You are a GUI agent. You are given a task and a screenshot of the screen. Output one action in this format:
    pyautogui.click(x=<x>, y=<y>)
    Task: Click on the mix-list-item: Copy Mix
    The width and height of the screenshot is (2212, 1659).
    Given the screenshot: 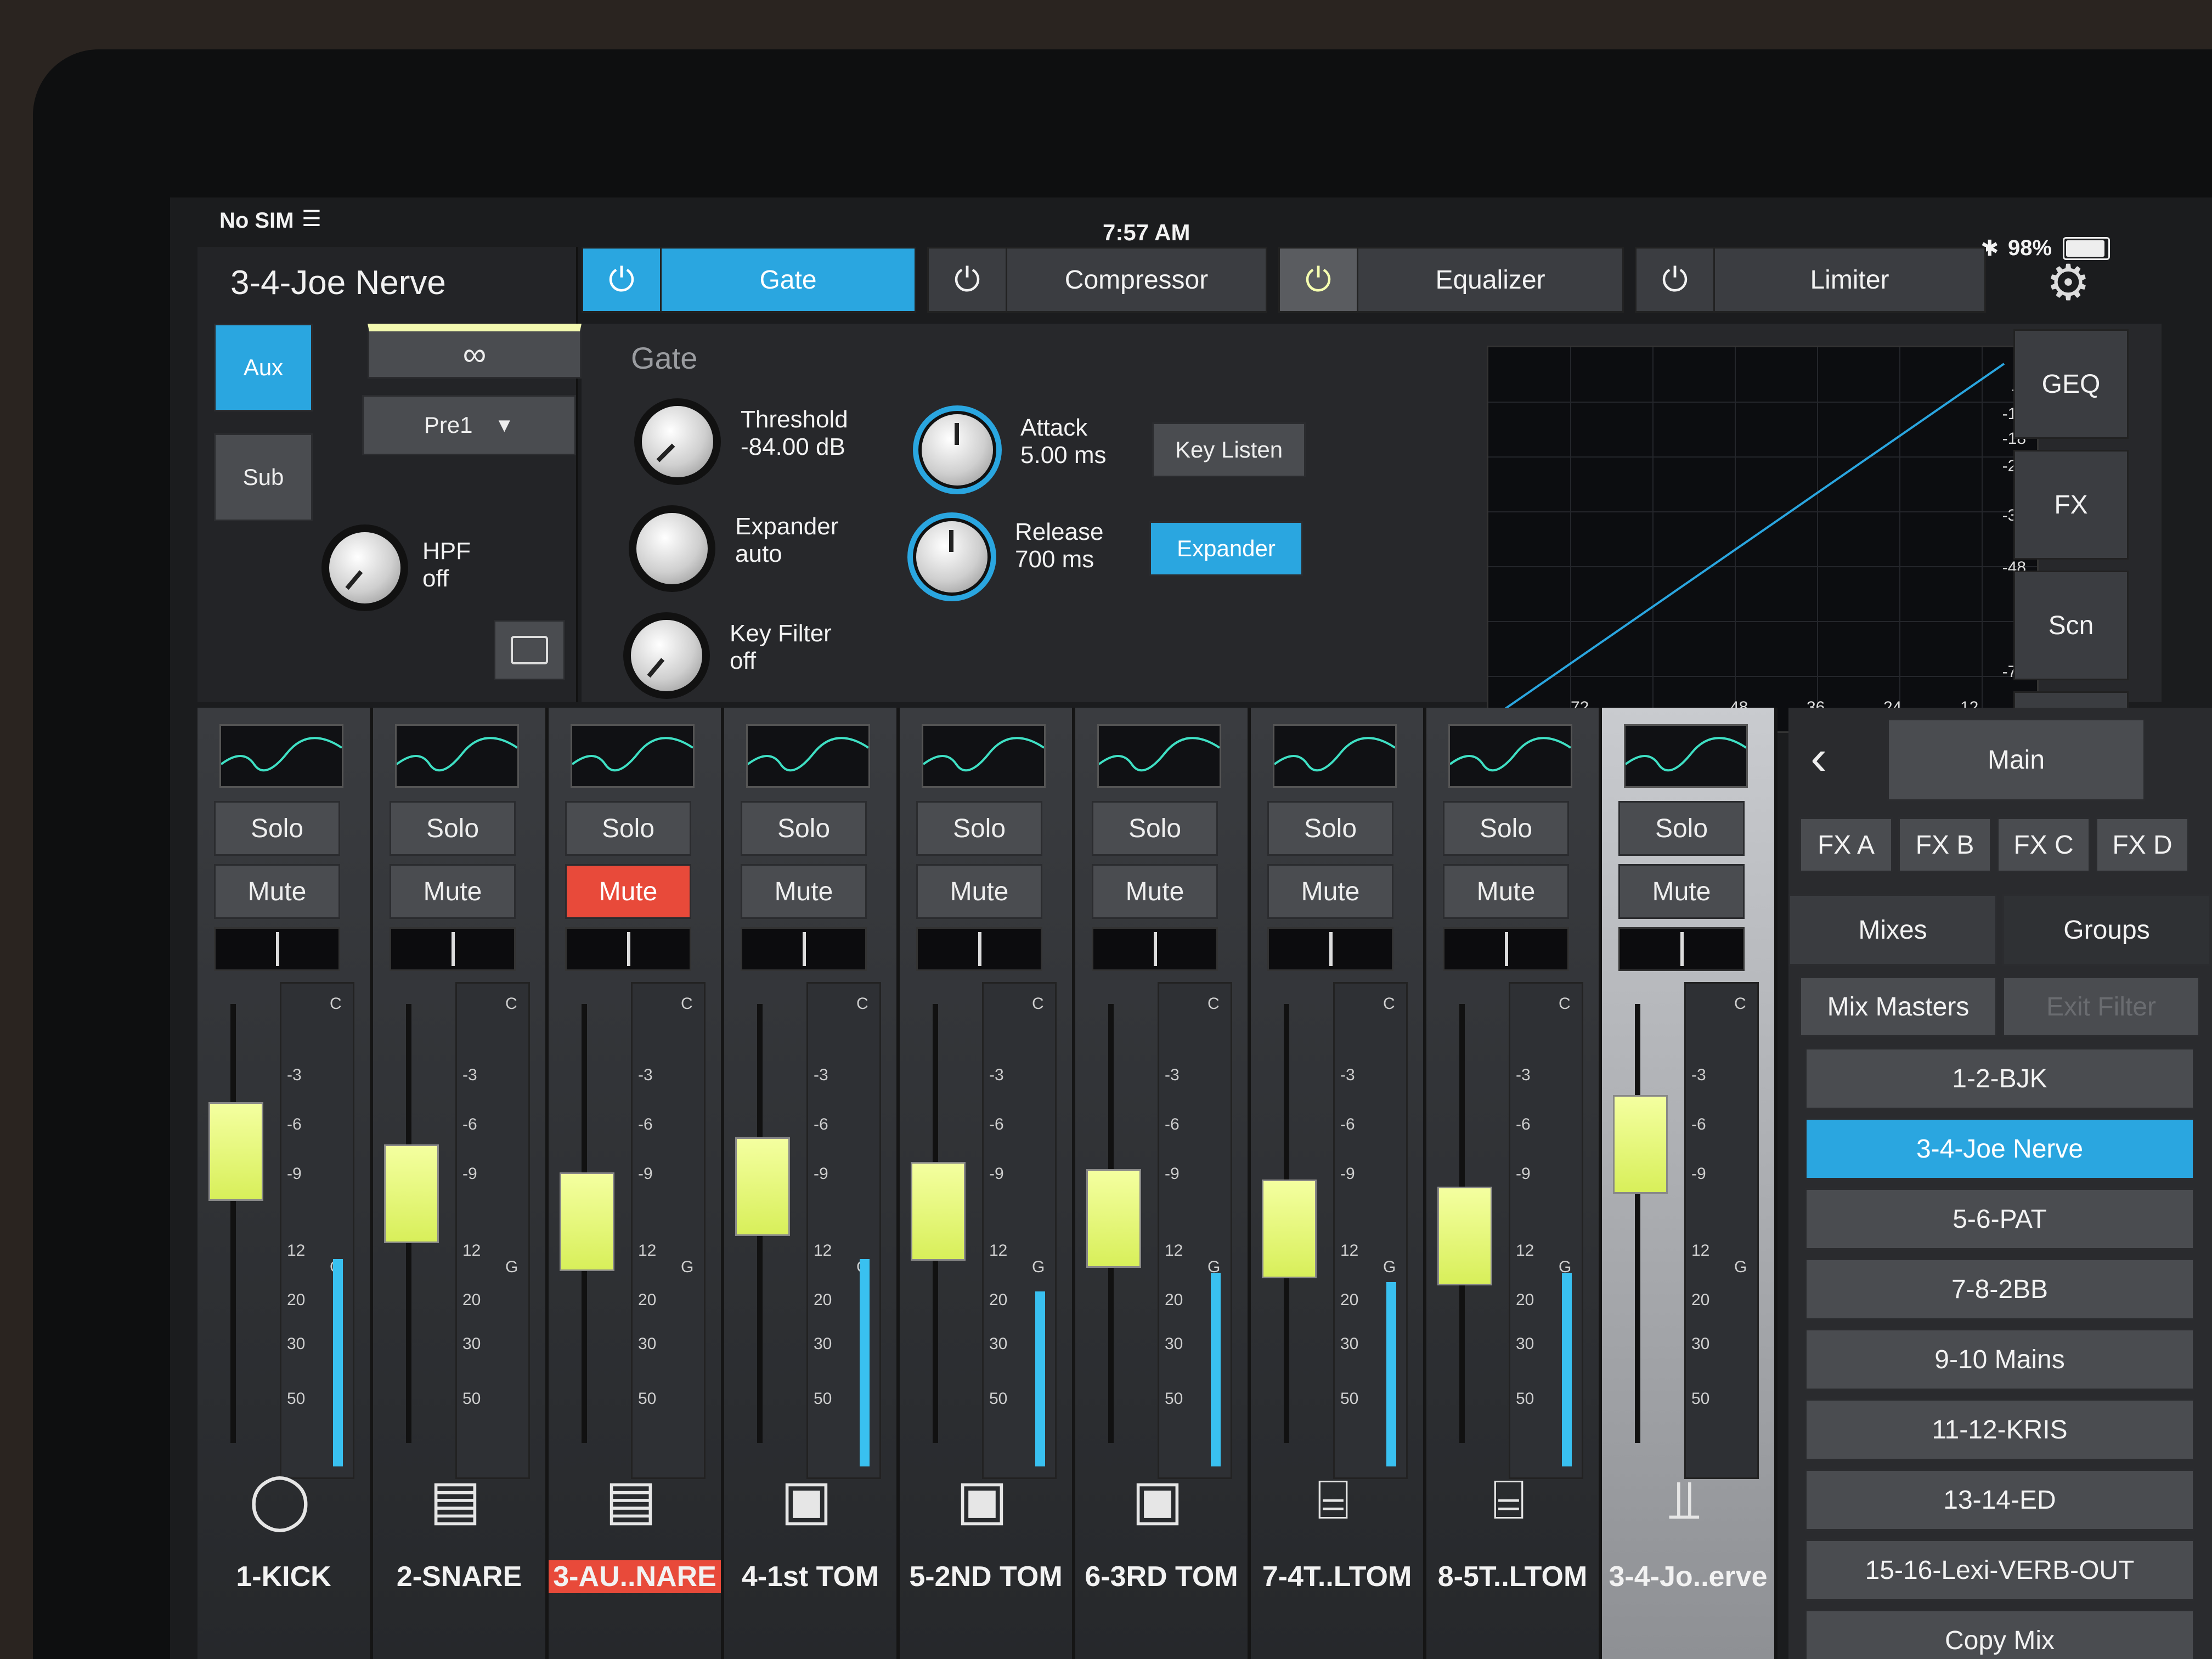 What is the action you would take?
    pyautogui.click(x=1999, y=1634)
    